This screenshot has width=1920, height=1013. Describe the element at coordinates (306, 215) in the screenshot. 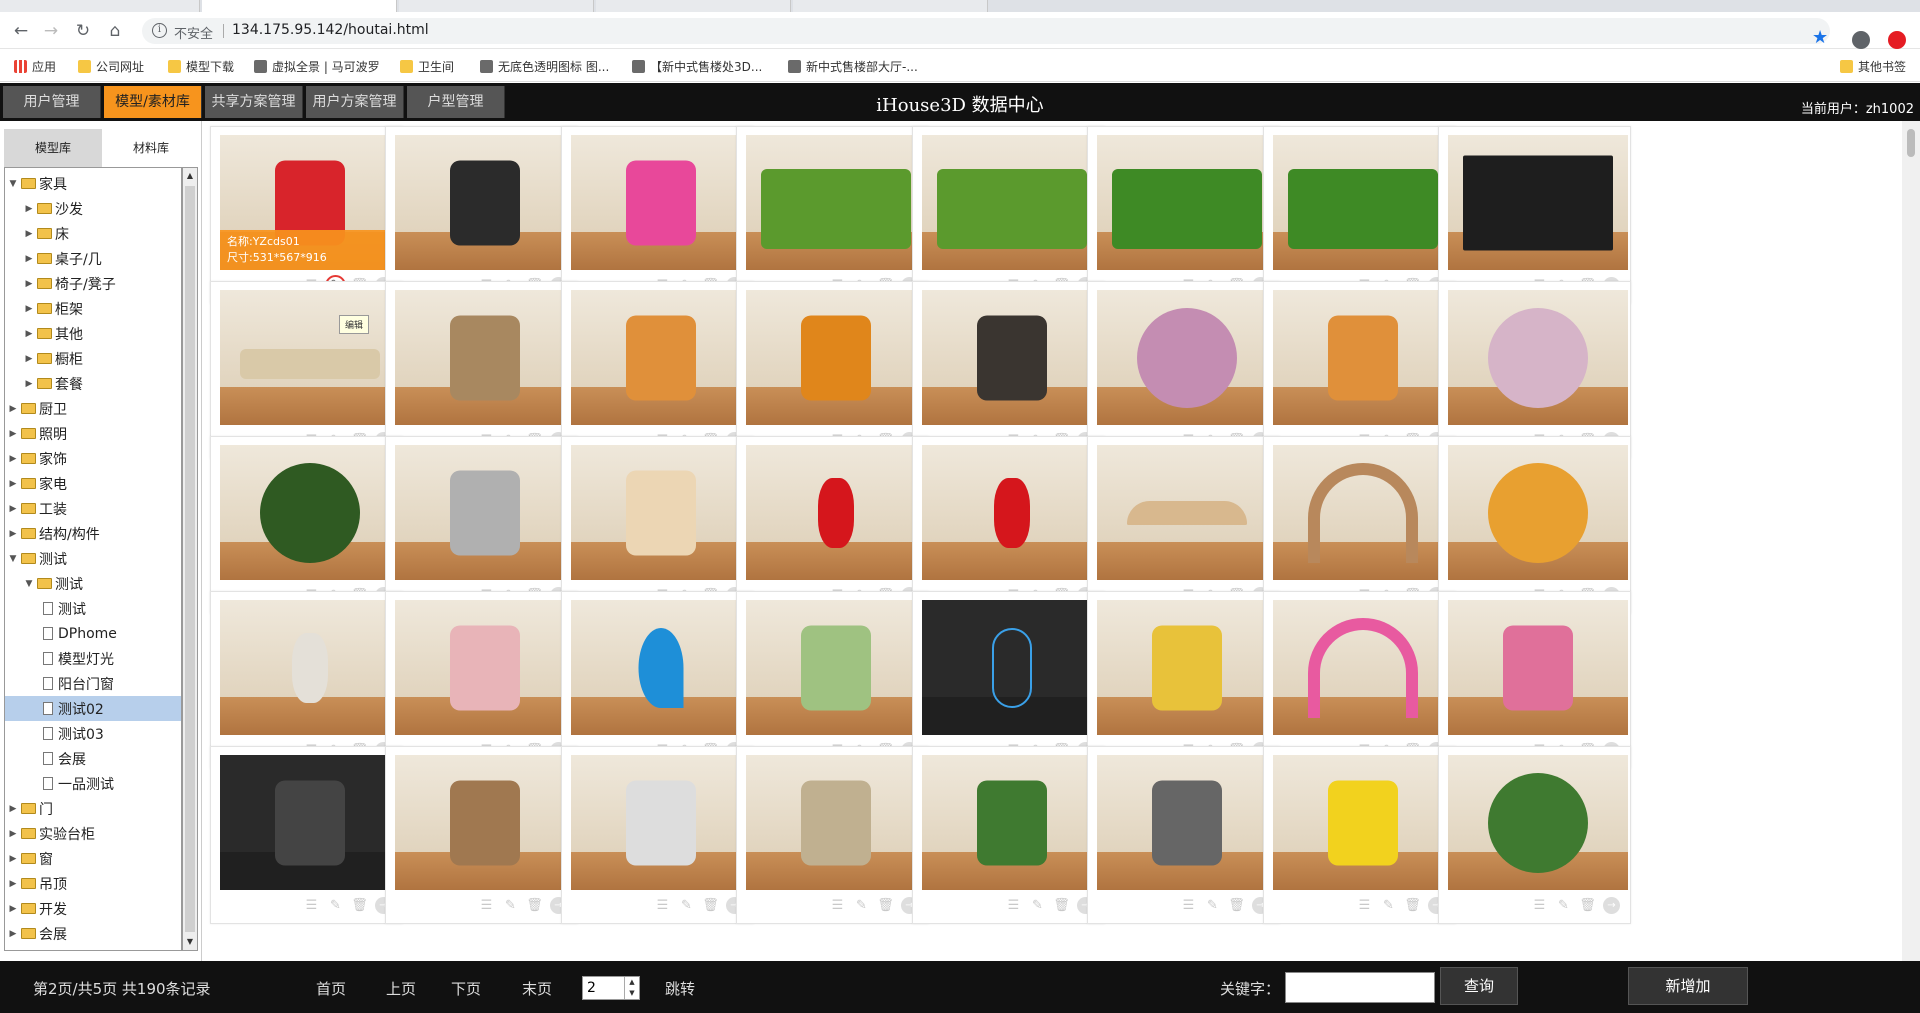

I see `model-card: 名称:YZcds01尺寸:531*567*916☰✎🗑→` at that location.